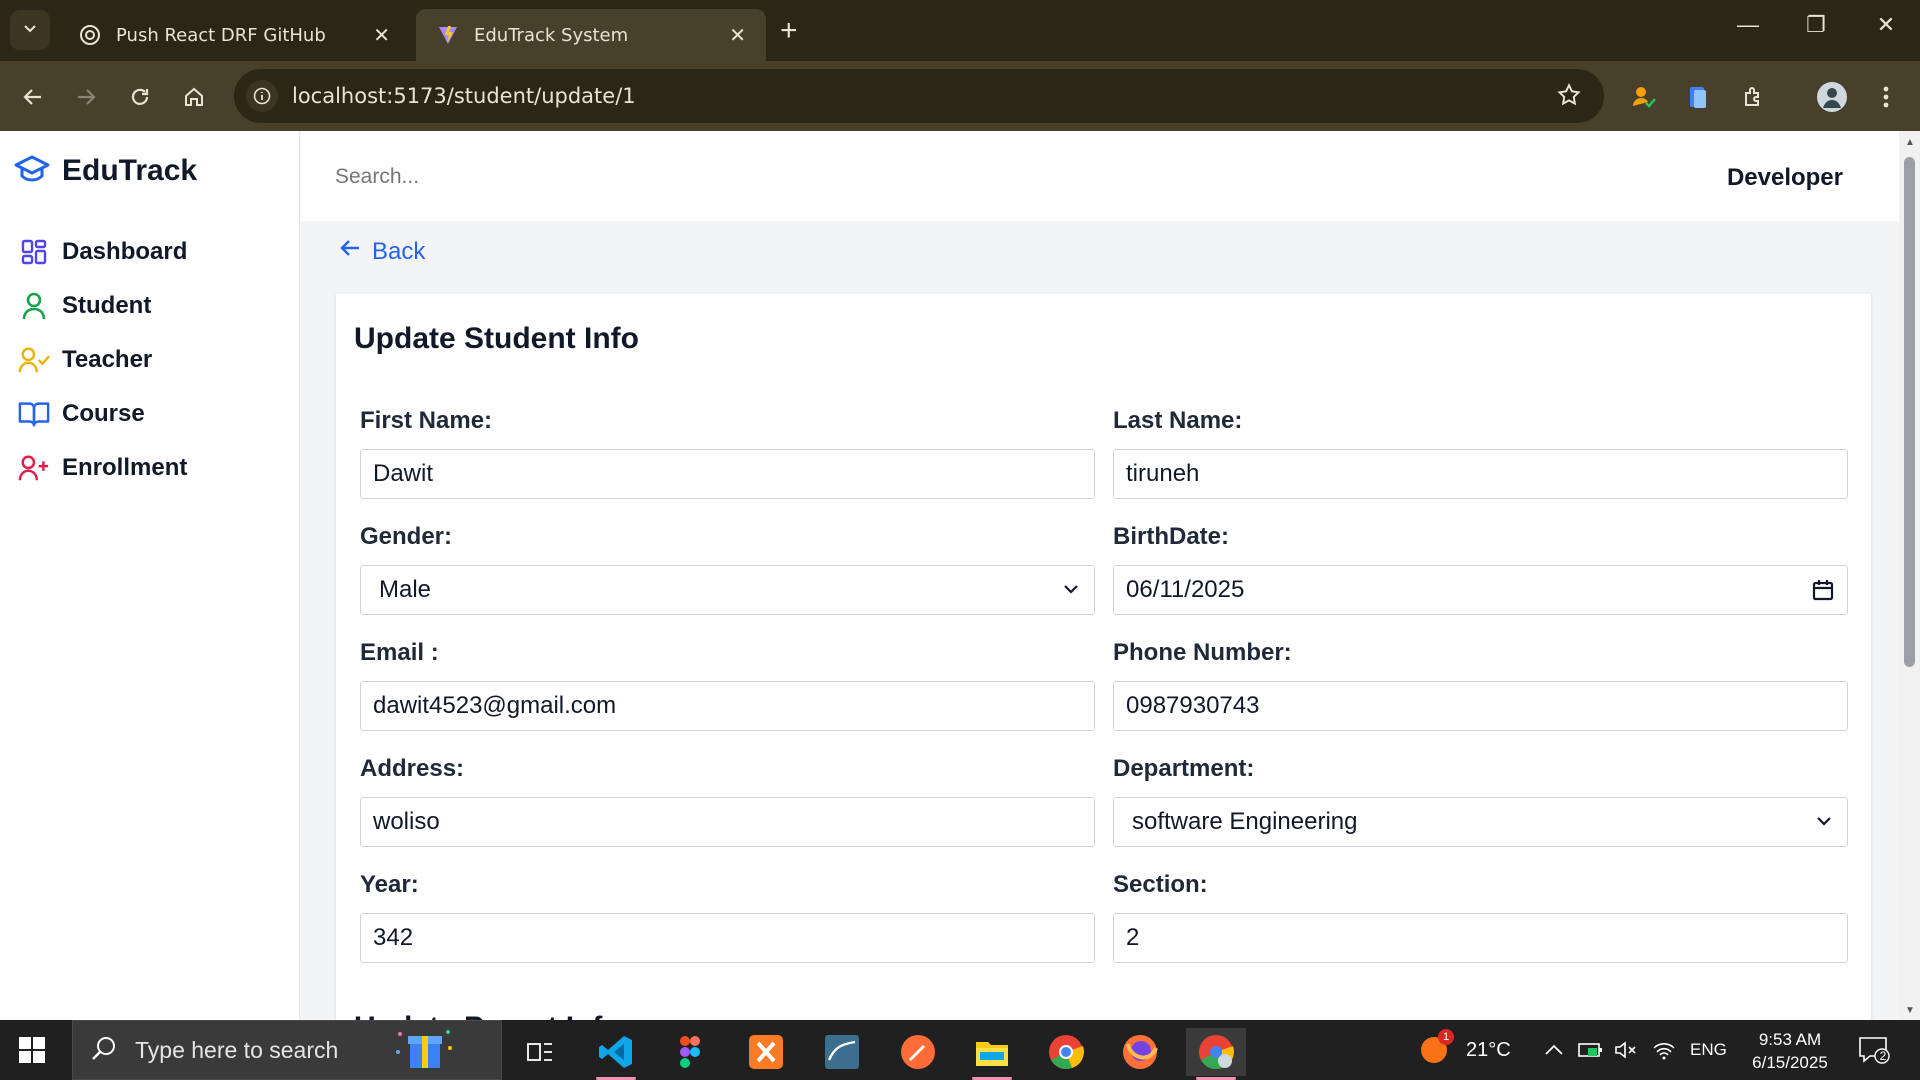 The height and width of the screenshot is (1080, 1920). I want to click on tab-search-button, so click(30, 30).